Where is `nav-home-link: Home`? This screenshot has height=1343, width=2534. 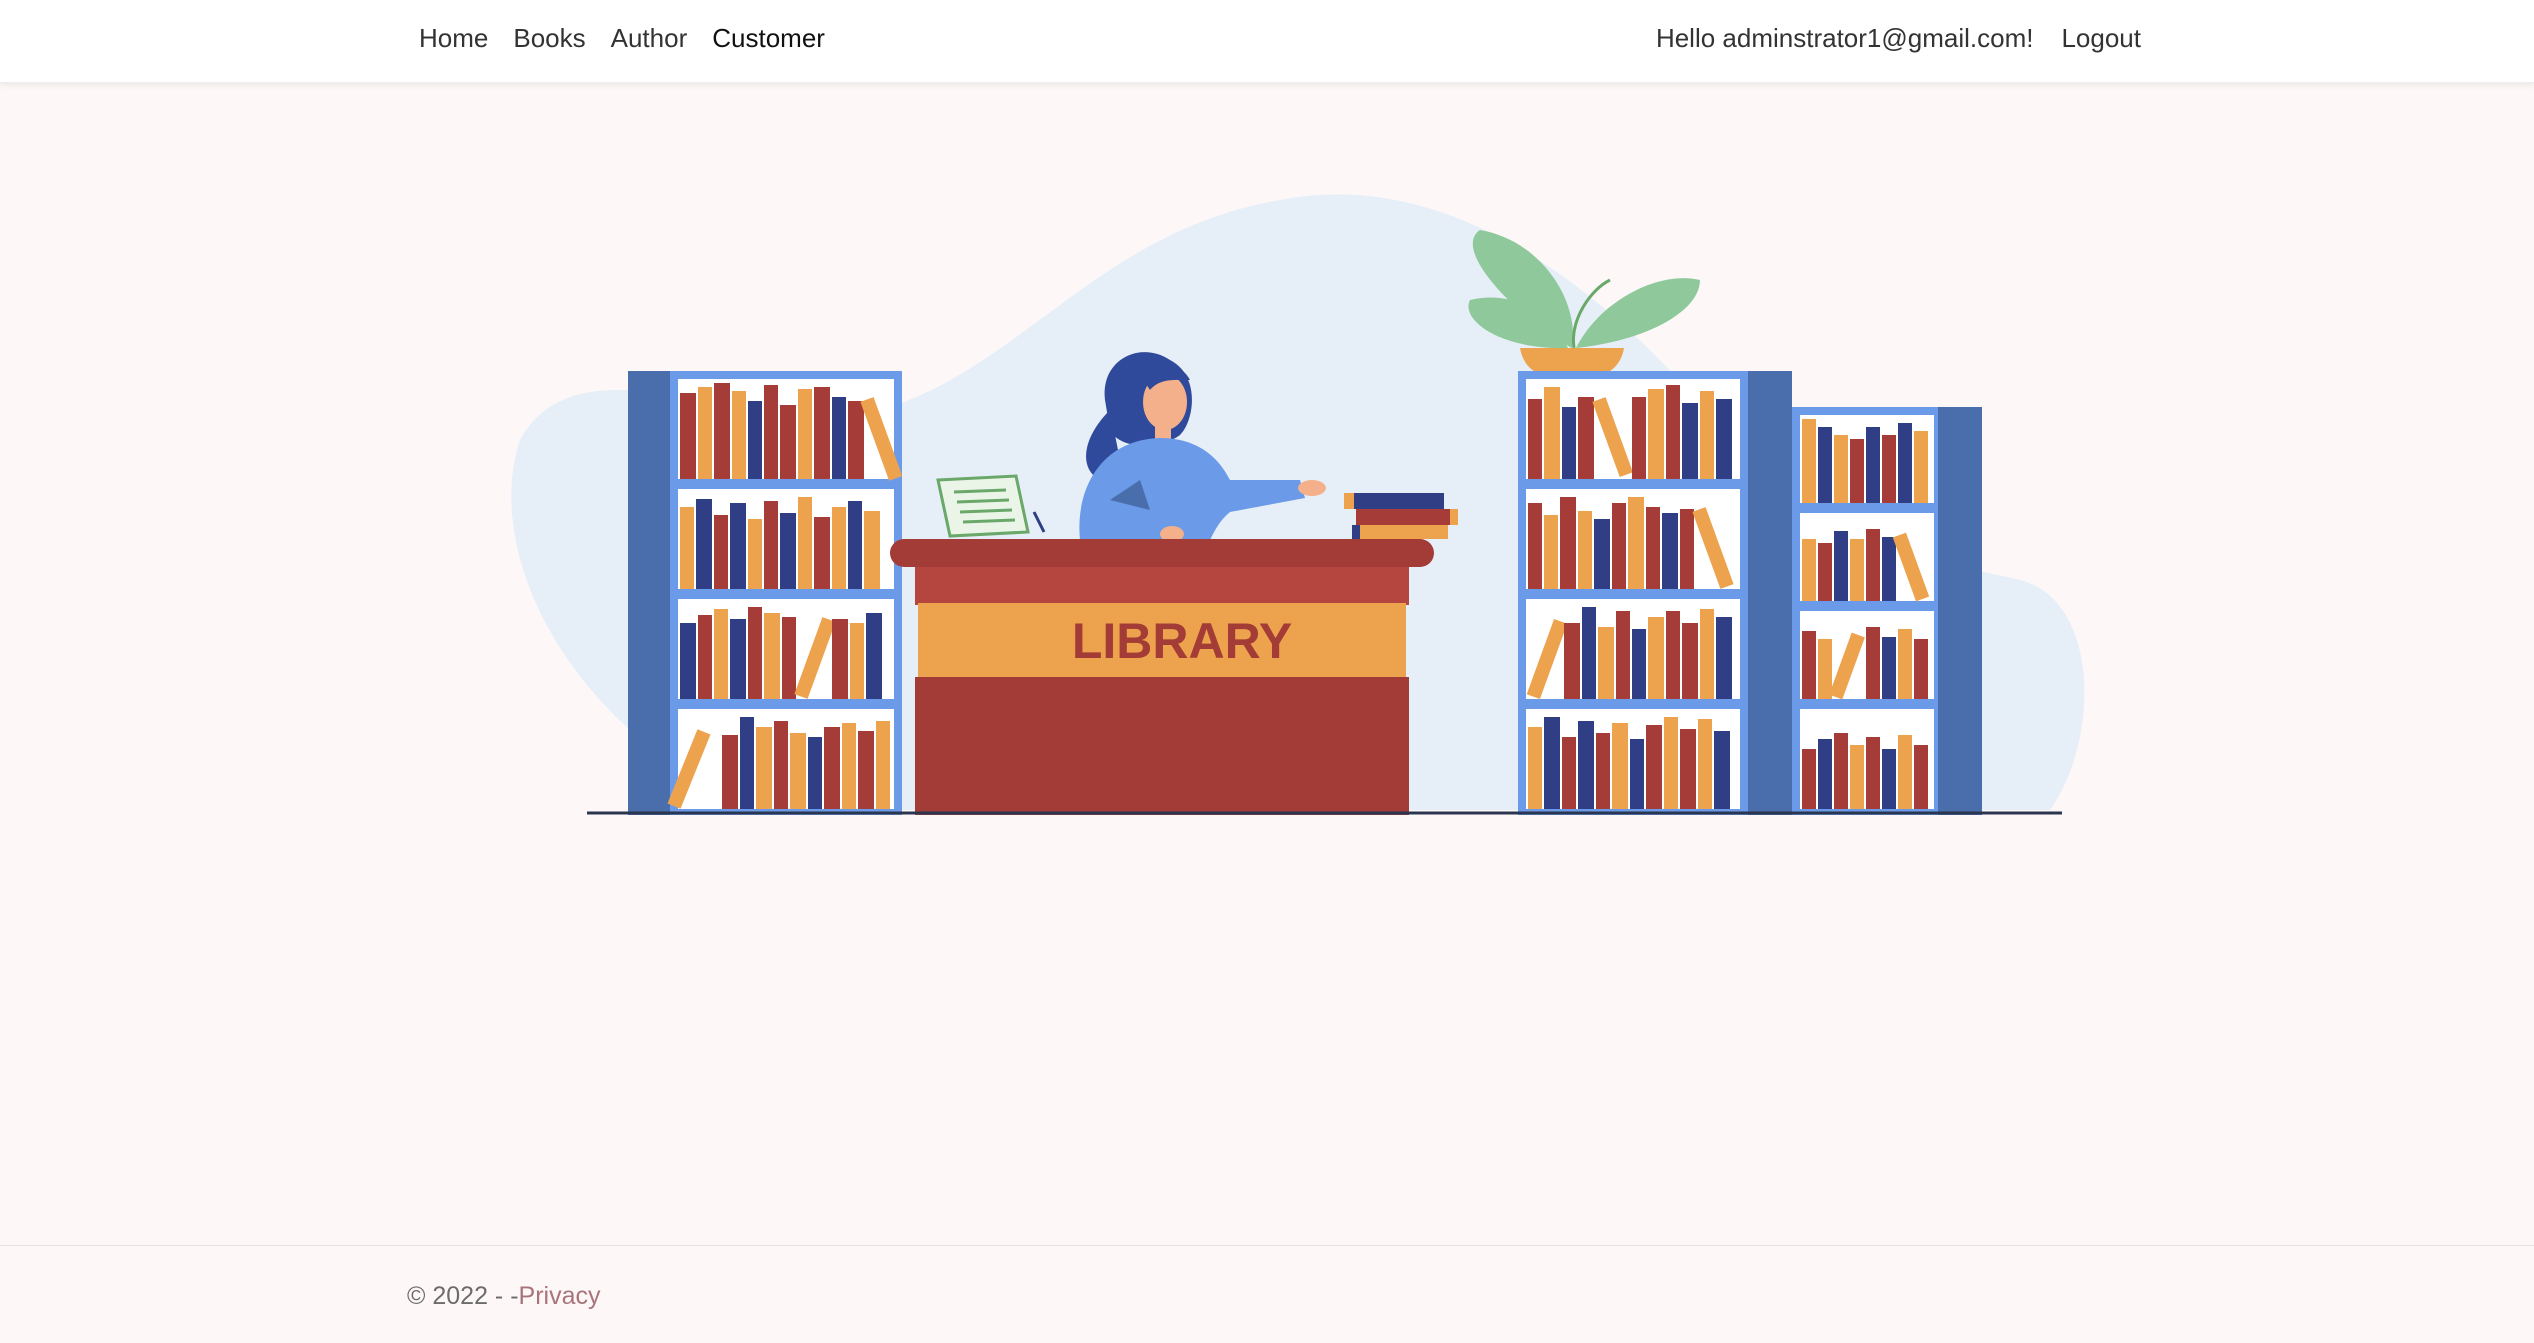 nav-home-link: Home is located at coordinates (453, 38).